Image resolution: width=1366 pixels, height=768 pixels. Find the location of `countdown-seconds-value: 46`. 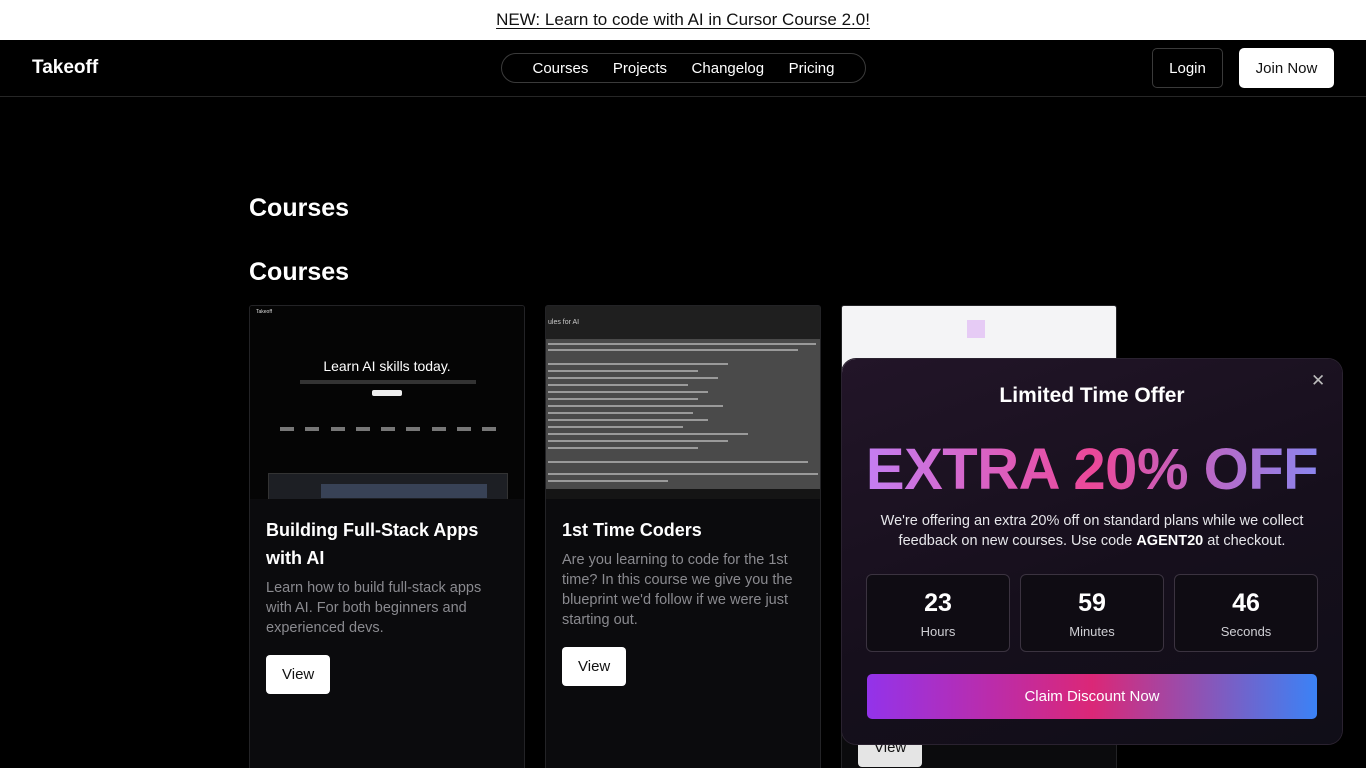

countdown-seconds-value: 46 is located at coordinates (1246, 603).